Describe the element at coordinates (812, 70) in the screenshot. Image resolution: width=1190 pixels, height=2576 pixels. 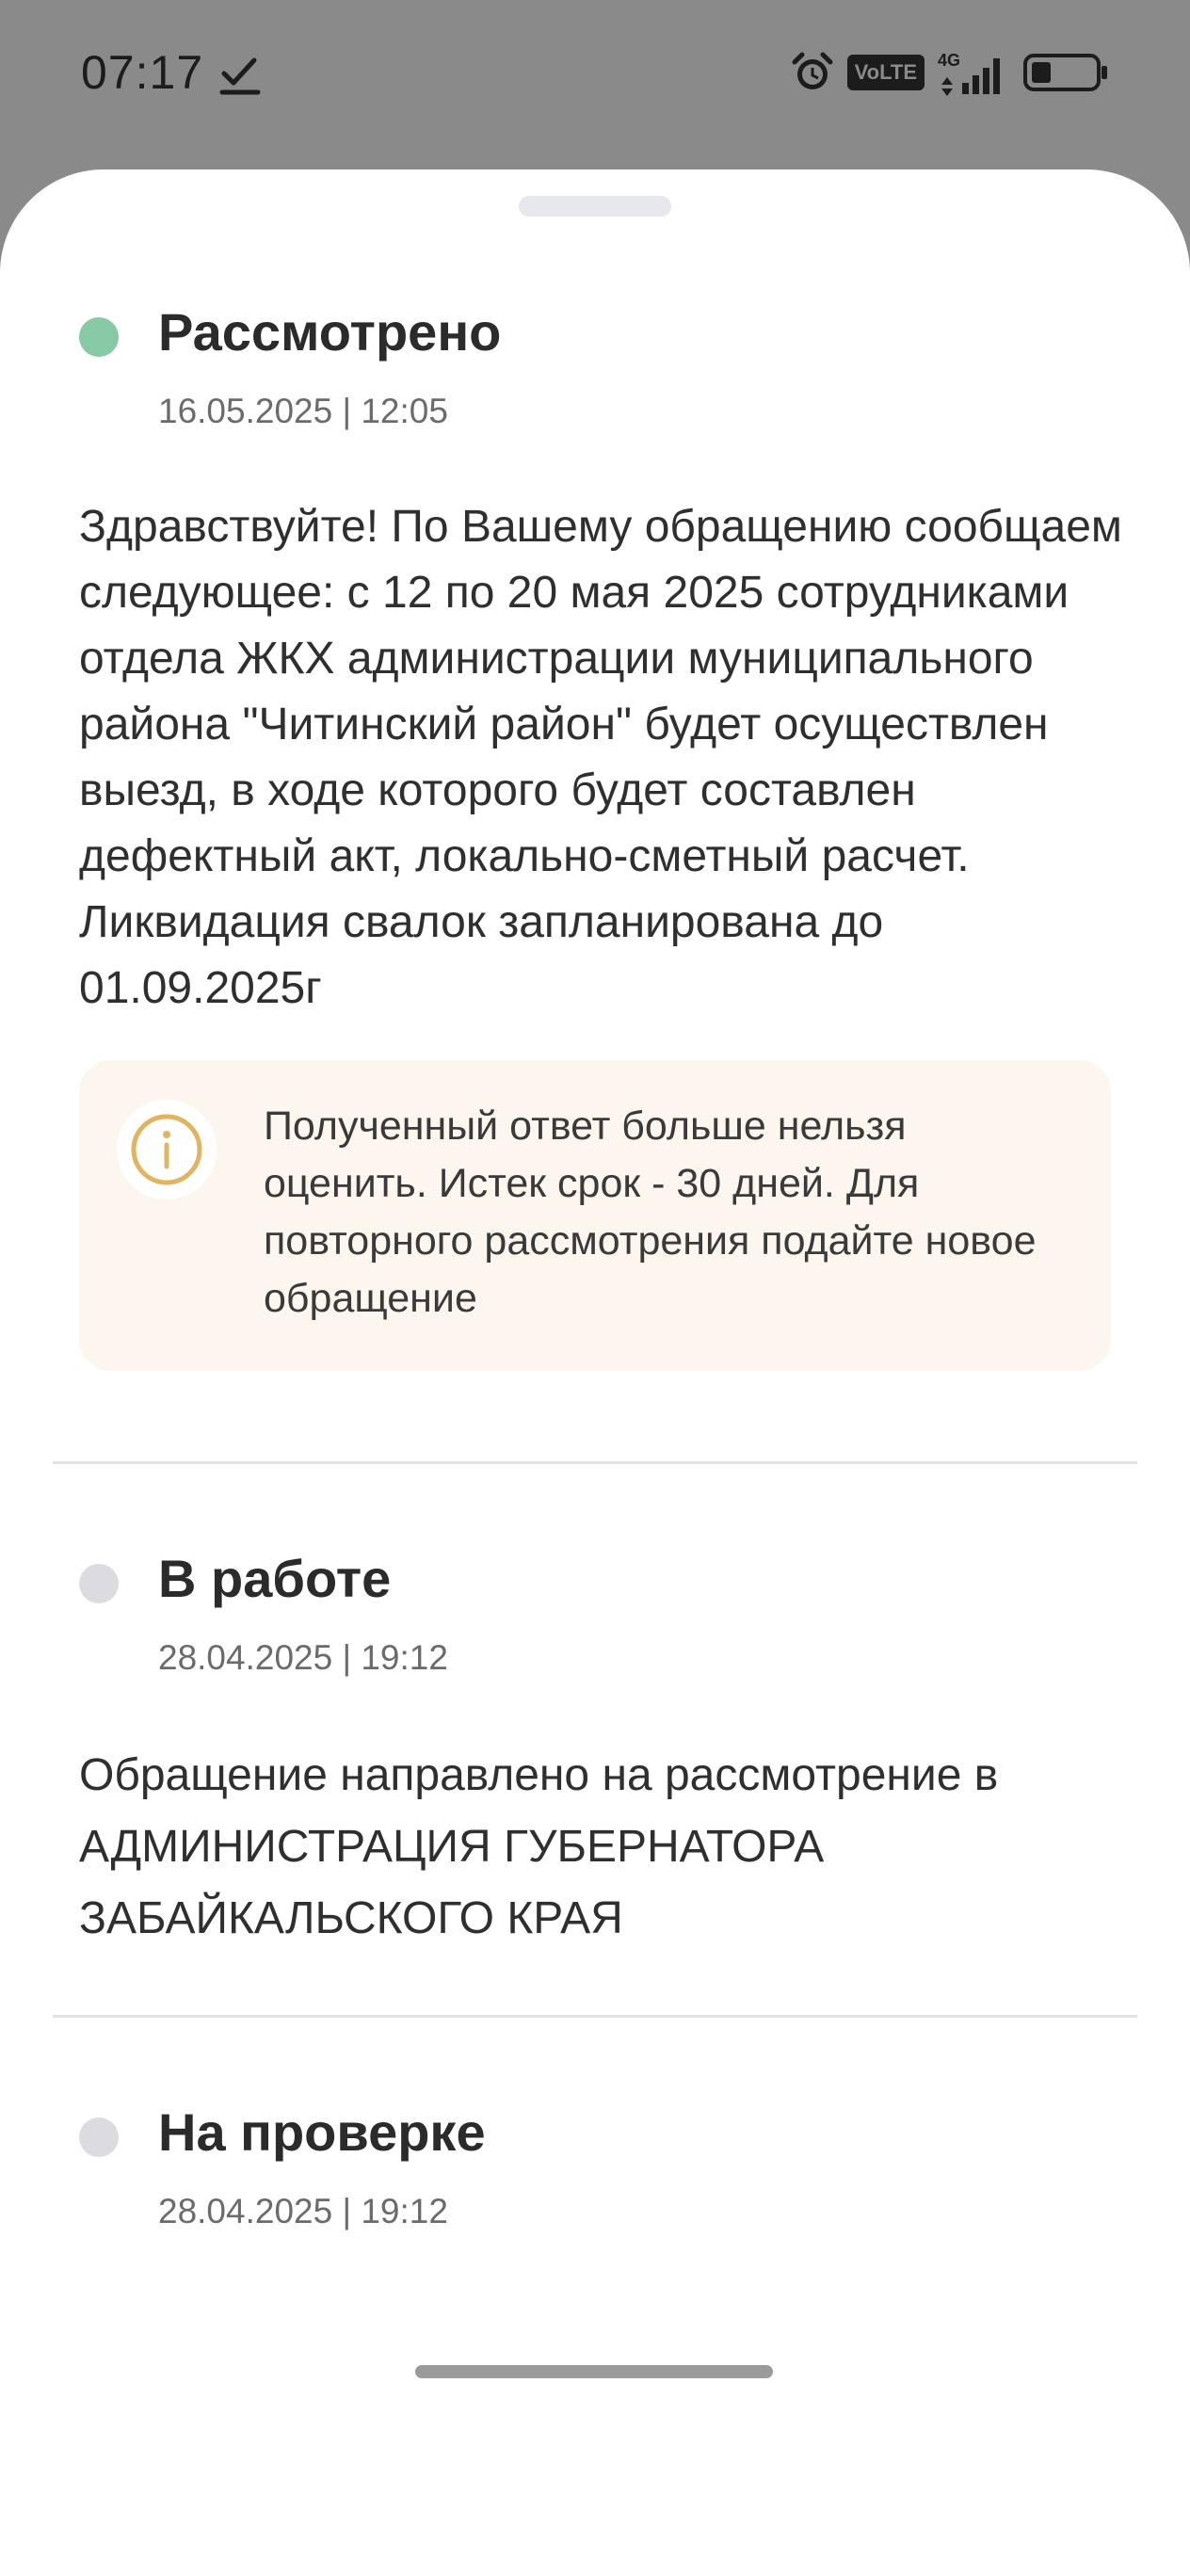
I see `alarm-icon` at that location.